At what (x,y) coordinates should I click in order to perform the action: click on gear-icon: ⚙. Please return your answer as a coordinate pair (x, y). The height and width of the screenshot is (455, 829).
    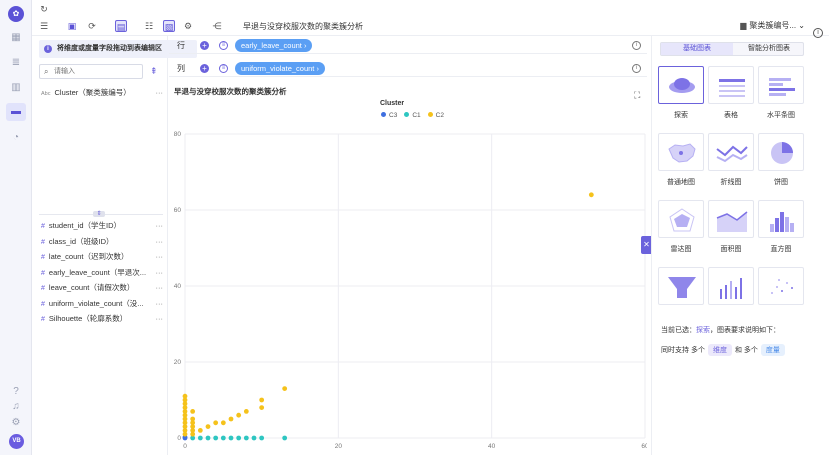
    Looking at the image, I should click on (188, 26).